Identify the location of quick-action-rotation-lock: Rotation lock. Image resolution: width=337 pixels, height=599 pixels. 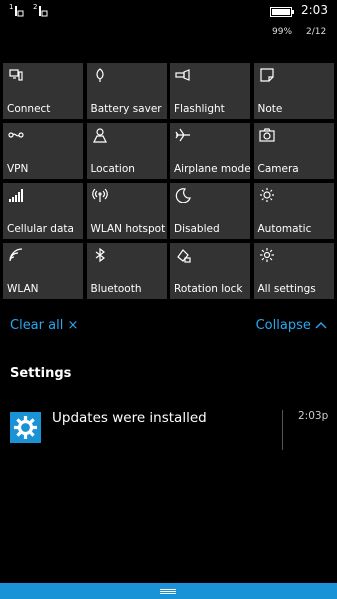
(210, 271).